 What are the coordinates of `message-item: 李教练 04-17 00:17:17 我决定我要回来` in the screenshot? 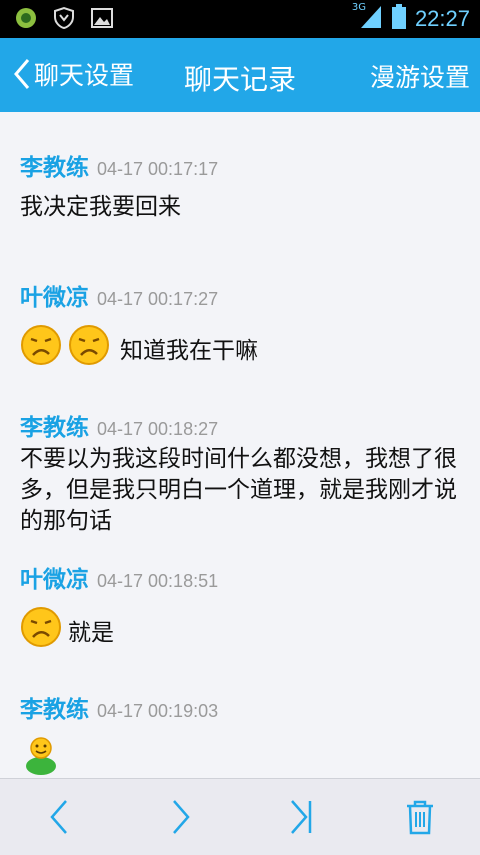 It's located at (245, 185).